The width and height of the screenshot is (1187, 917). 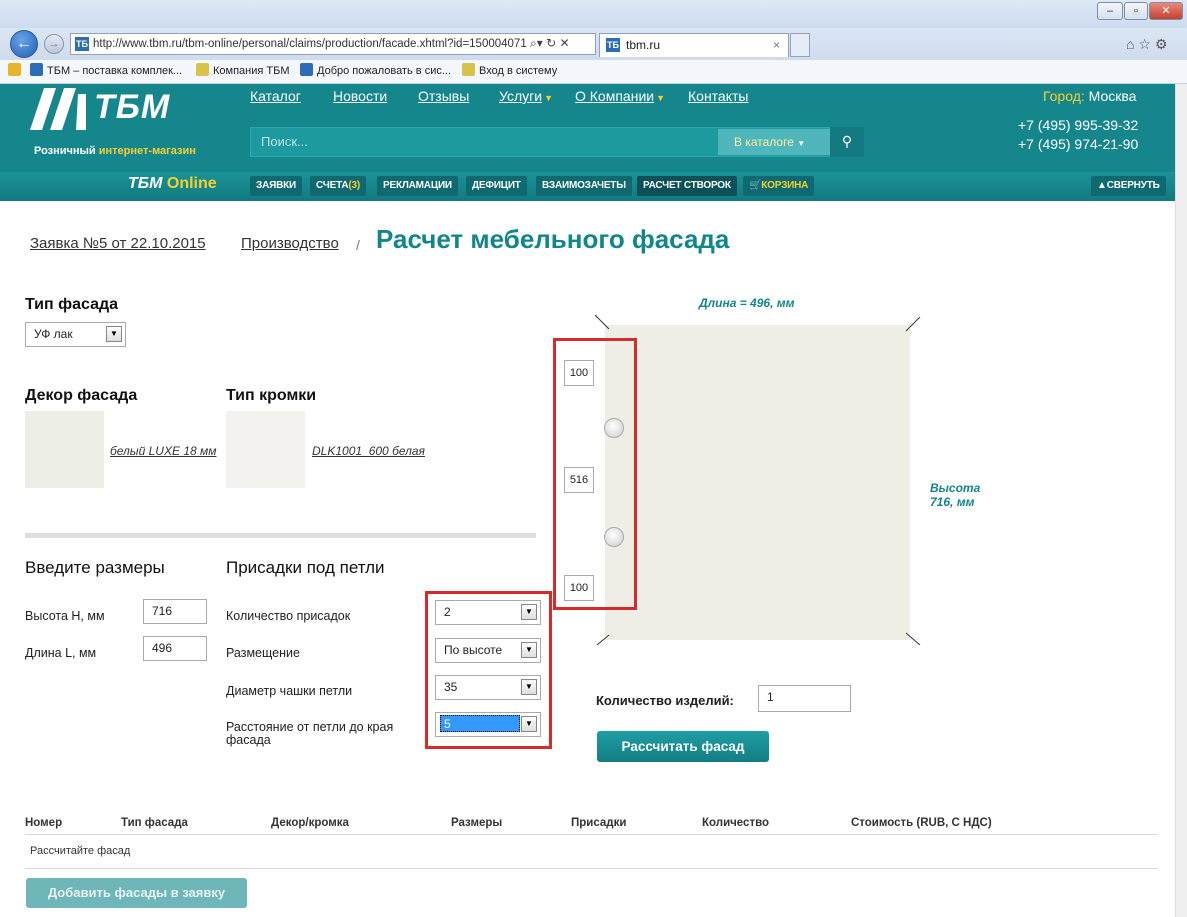 I want to click on table-footer-divider, so click(x=591, y=868).